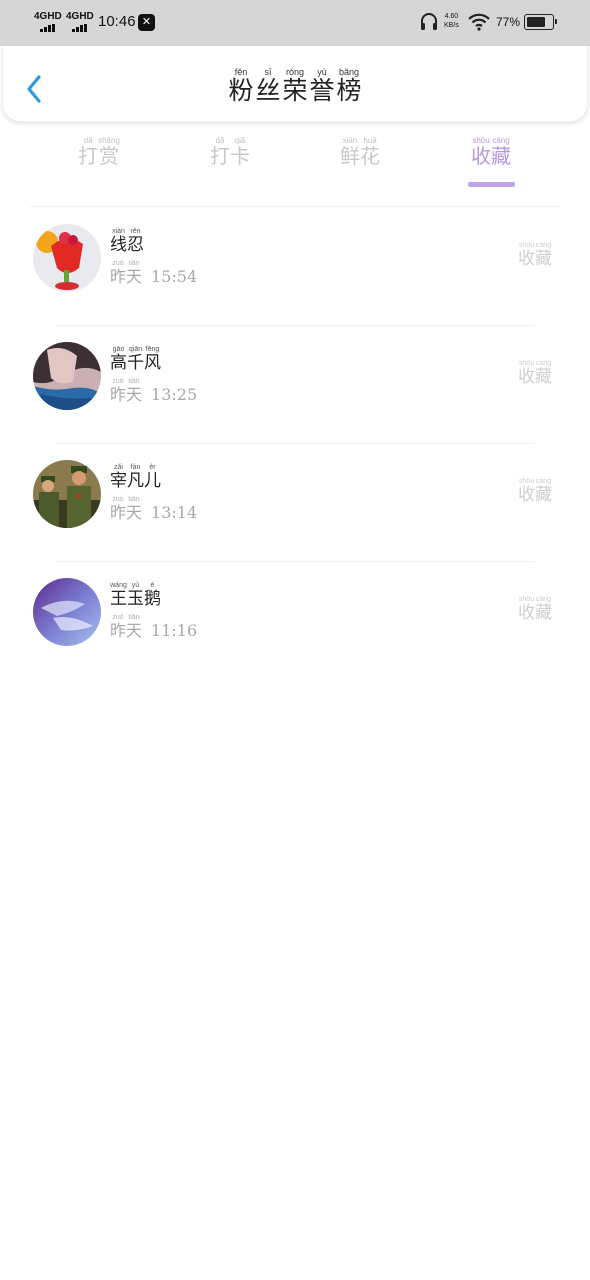  What do you see at coordinates (508, 22) in the screenshot?
I see `battery-percent: 77%` at bounding box center [508, 22].